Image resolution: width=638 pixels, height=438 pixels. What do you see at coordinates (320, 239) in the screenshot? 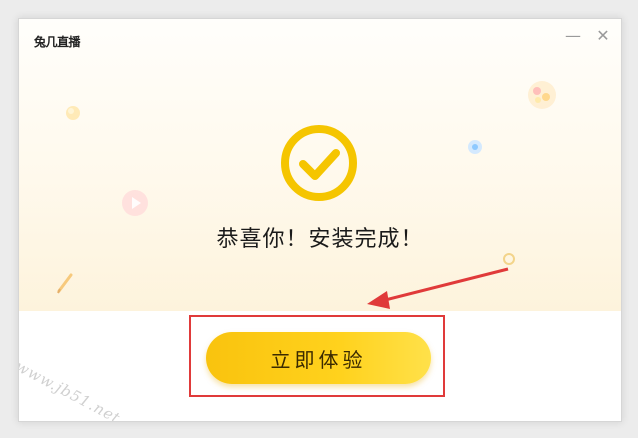
I see `install-complete-message: 恭喜你！安装完成！` at bounding box center [320, 239].